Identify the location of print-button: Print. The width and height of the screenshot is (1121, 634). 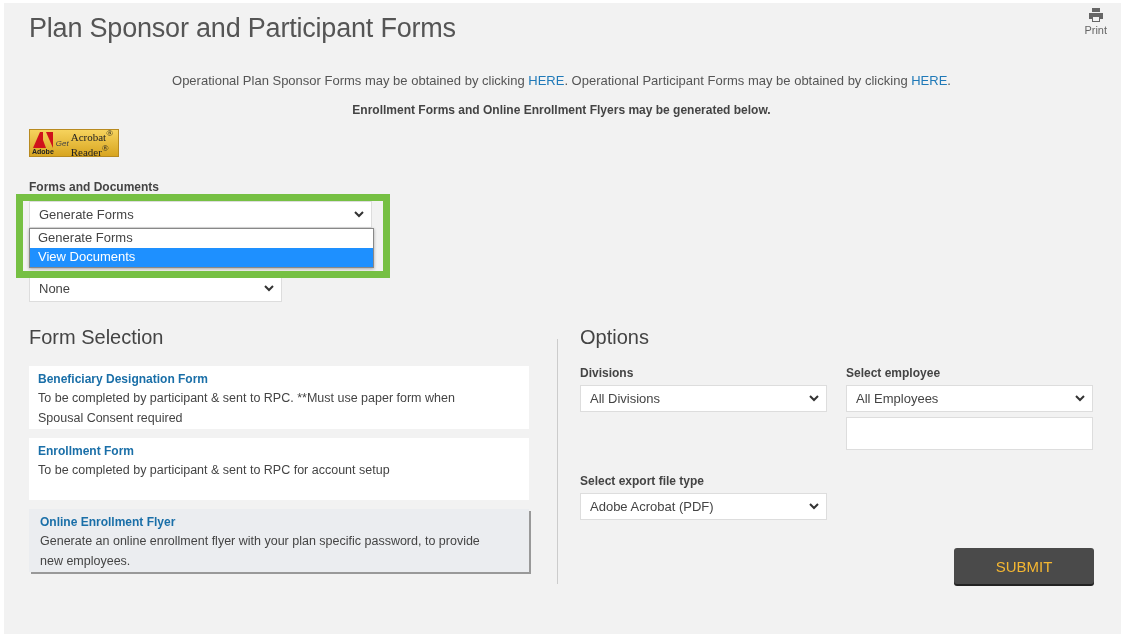
(1095, 21).